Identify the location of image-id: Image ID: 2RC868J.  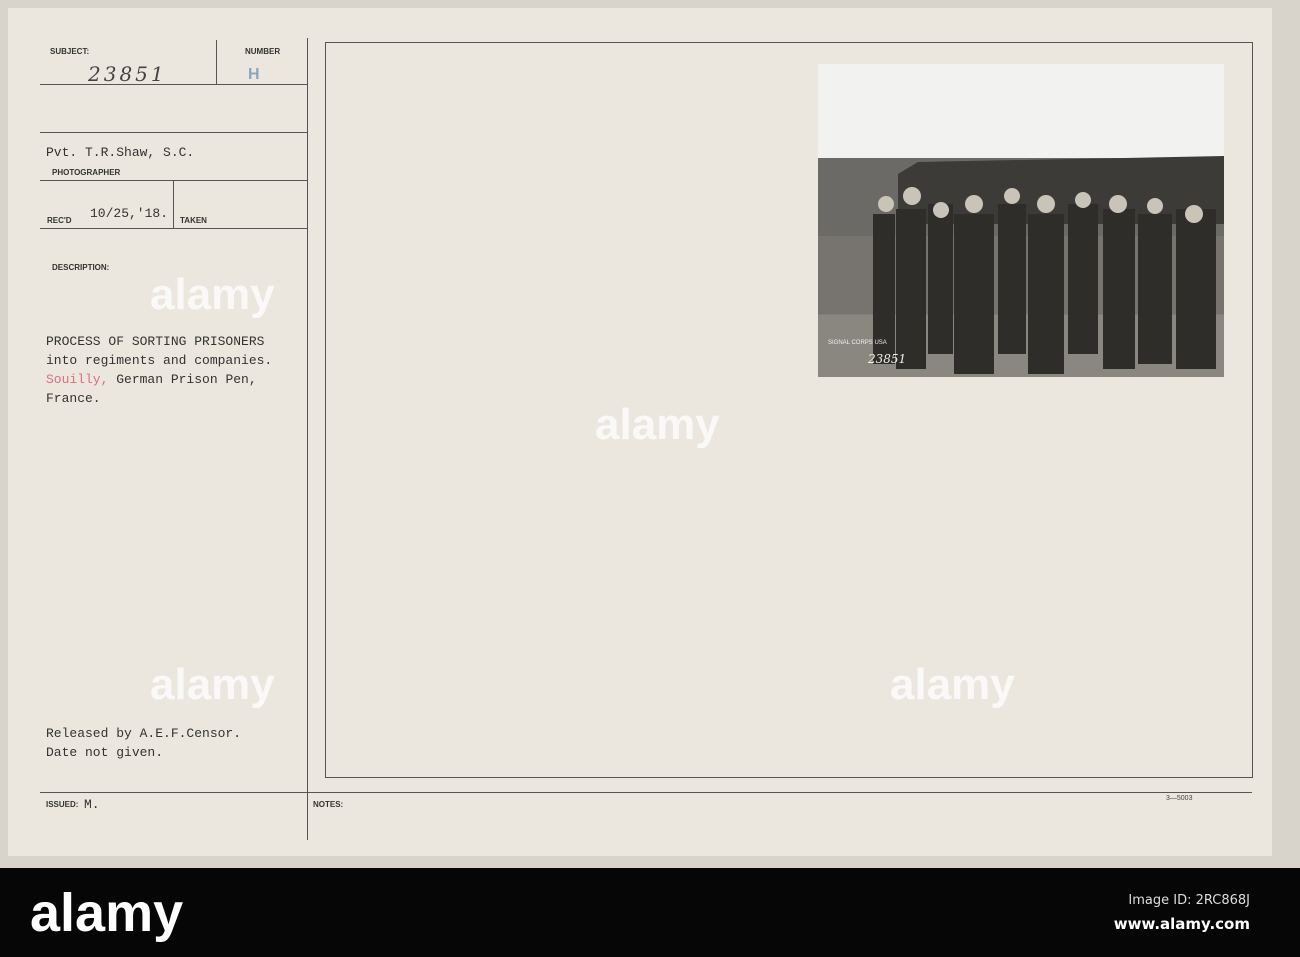
(1189, 900).